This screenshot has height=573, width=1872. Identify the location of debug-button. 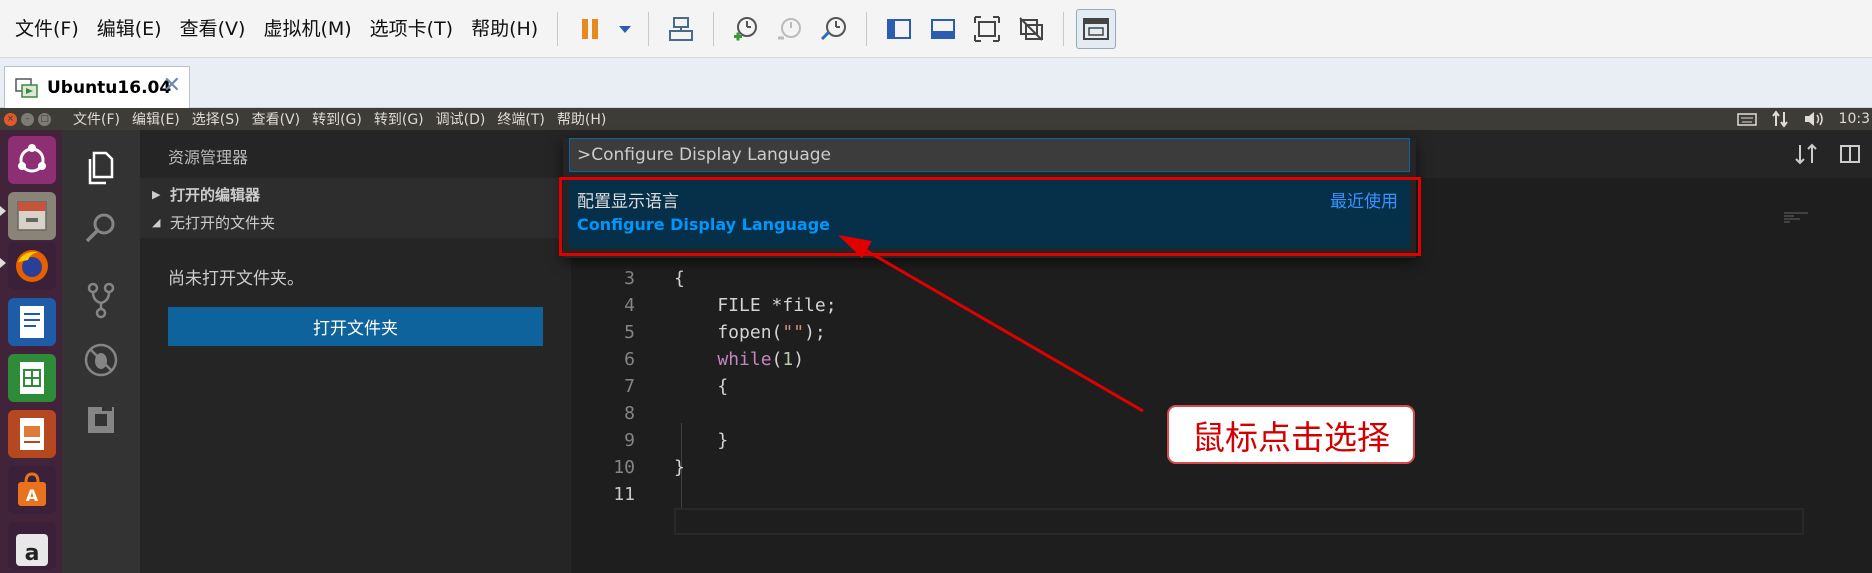
(101, 360).